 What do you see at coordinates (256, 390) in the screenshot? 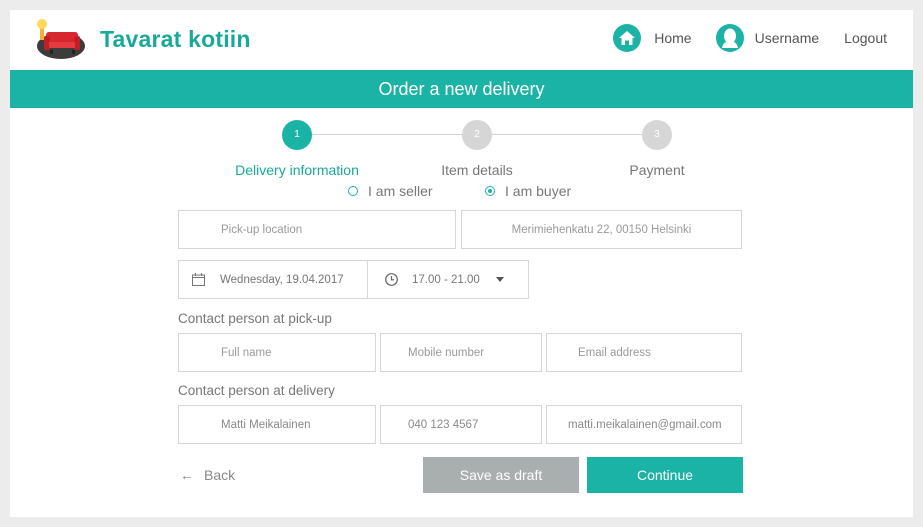
I see `delivery-contact-heading: Contact person at delivery` at bounding box center [256, 390].